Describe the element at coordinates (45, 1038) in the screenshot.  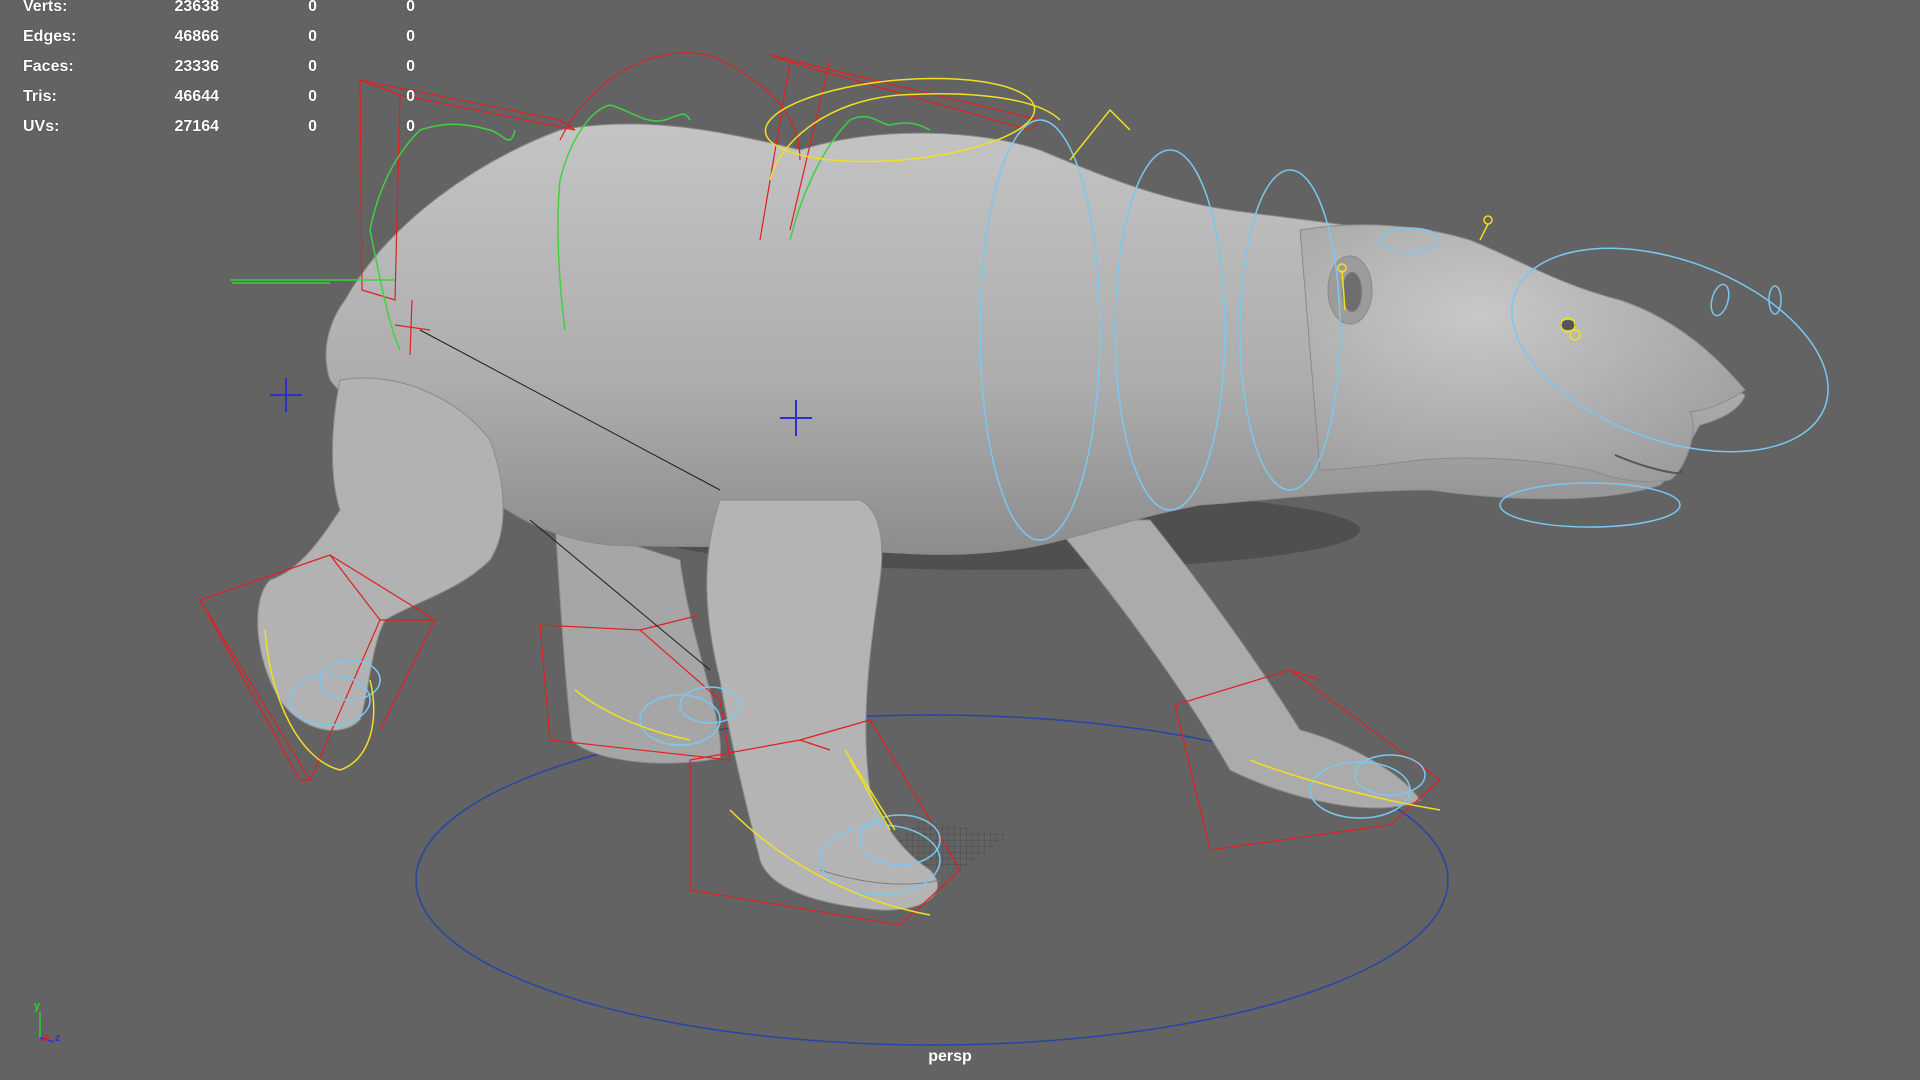
I see `axis-x-label: x` at that location.